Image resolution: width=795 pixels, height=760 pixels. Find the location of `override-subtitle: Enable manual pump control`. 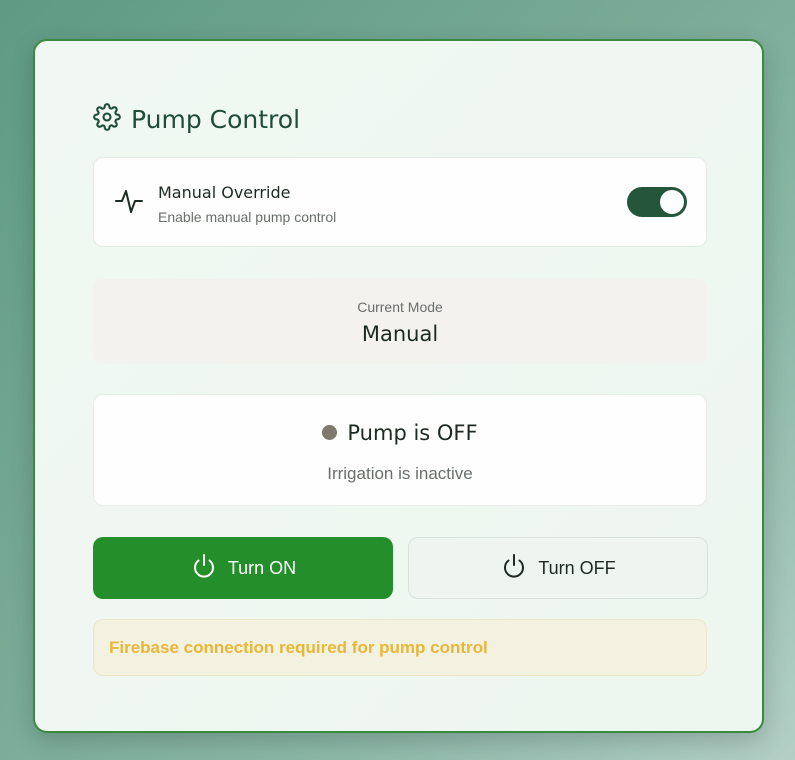

override-subtitle: Enable manual pump control is located at coordinates (247, 217).